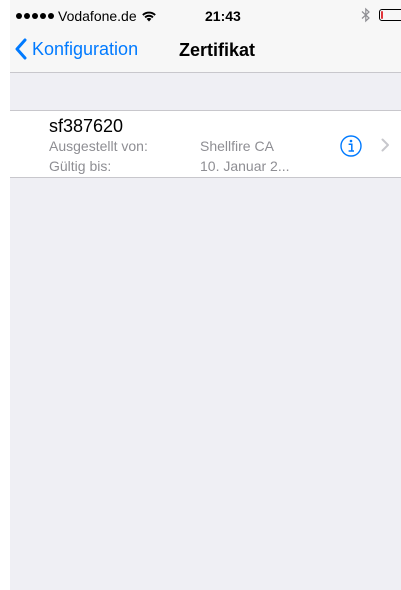 The height and width of the screenshot is (590, 401). Describe the element at coordinates (237, 146) in the screenshot. I see `issued-by-value: Shellfire CA` at that location.